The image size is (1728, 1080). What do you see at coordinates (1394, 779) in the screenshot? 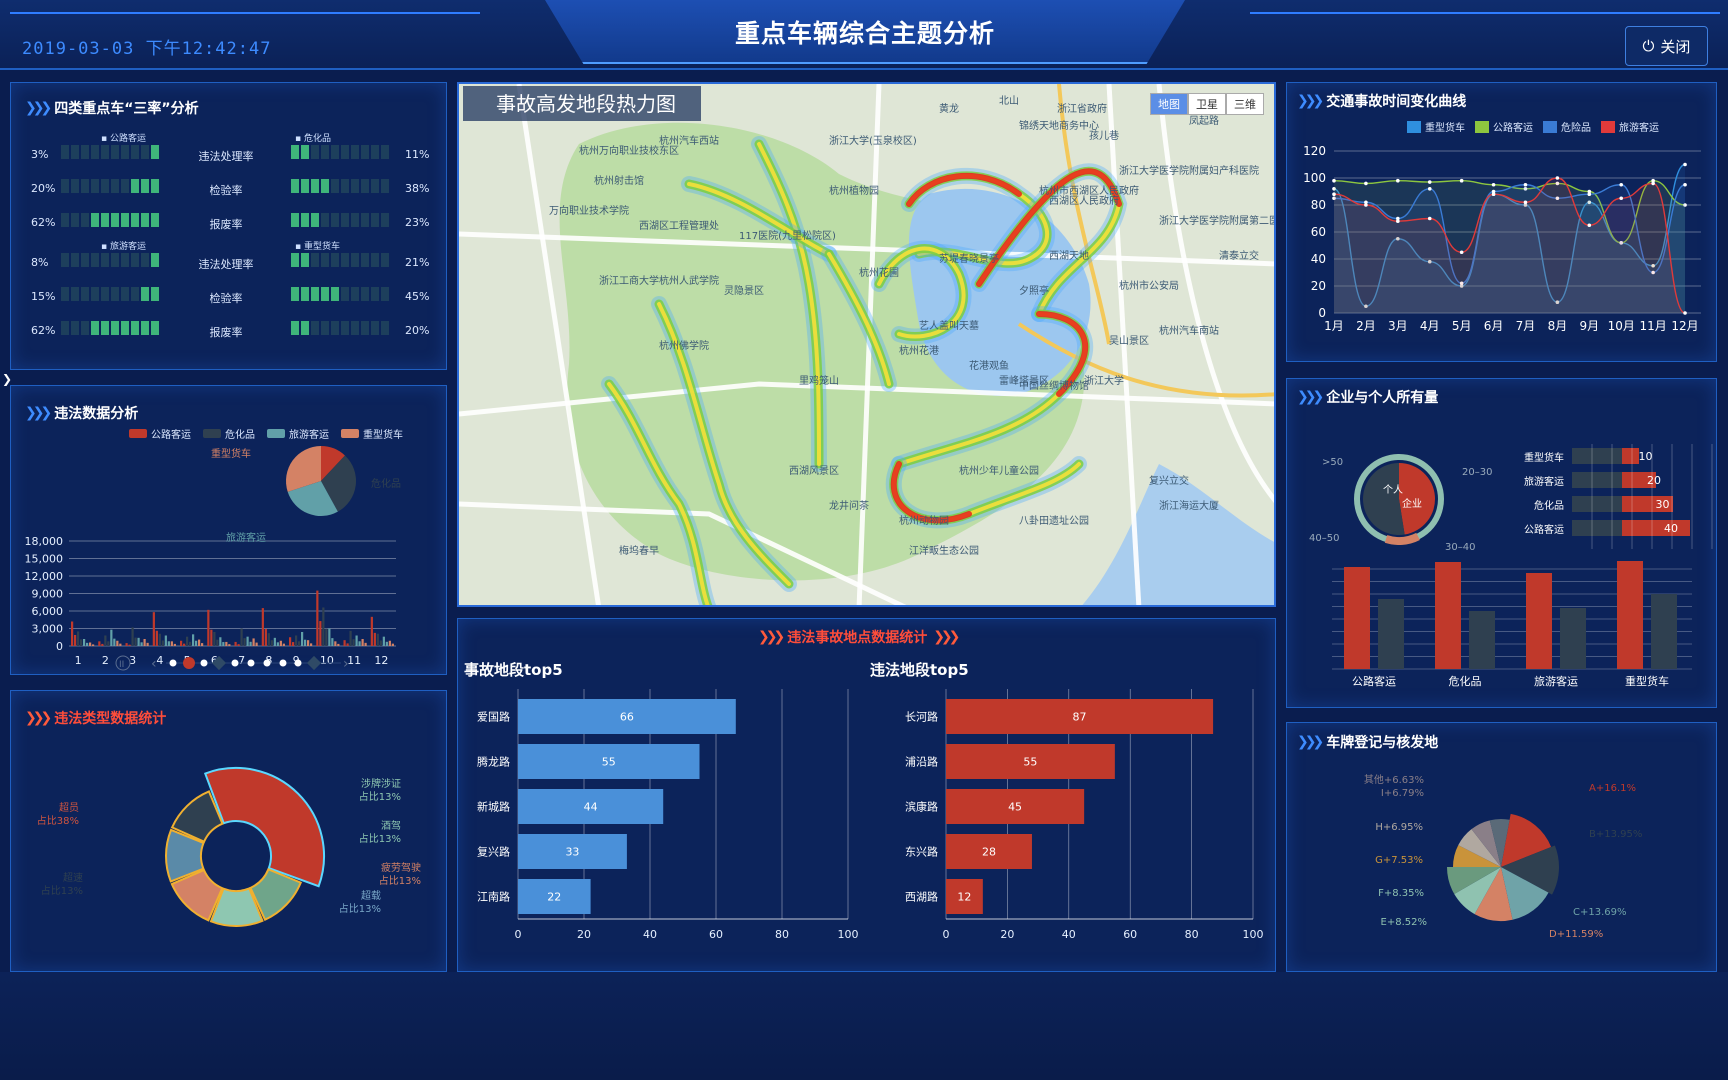
I see `pie-label: 其他+6.63%` at bounding box center [1394, 779].